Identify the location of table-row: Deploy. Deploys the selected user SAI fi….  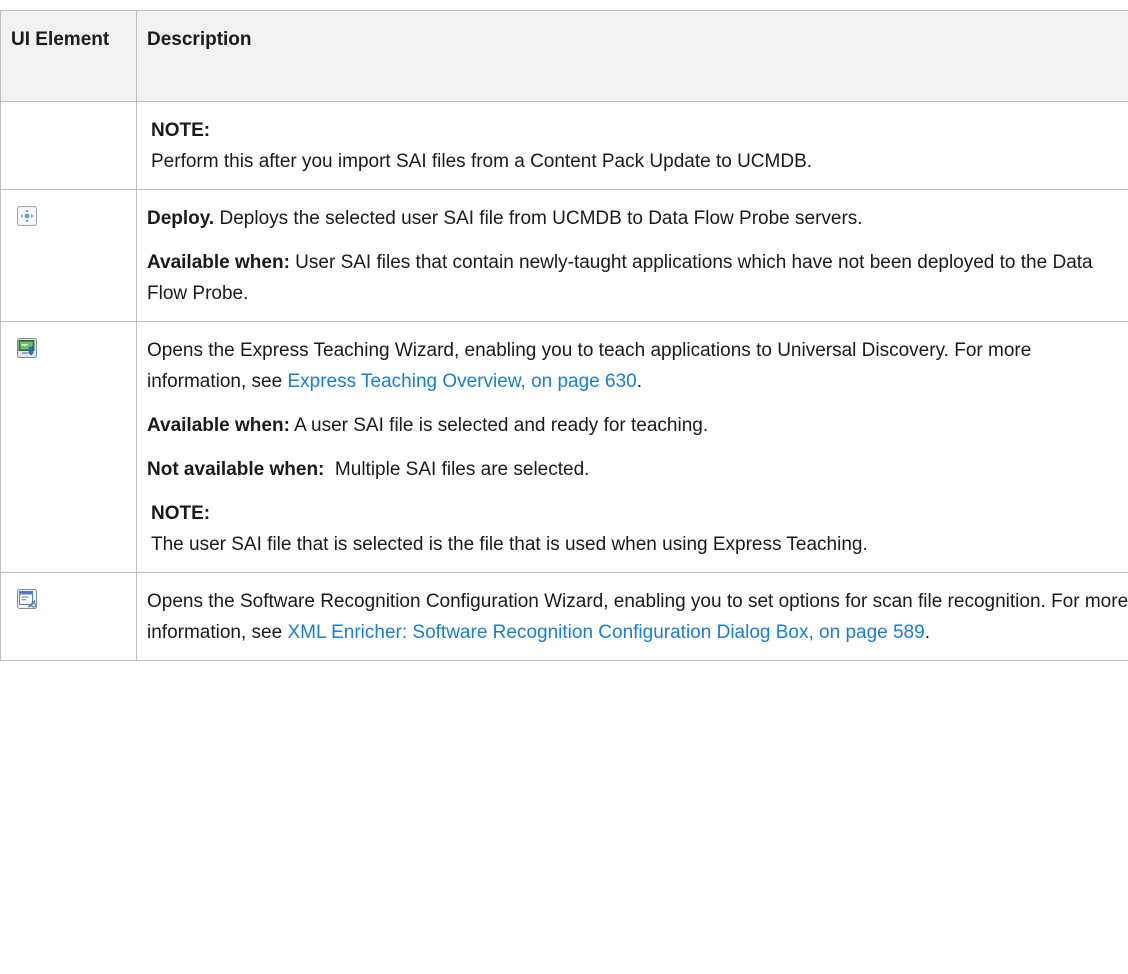
(564, 255).